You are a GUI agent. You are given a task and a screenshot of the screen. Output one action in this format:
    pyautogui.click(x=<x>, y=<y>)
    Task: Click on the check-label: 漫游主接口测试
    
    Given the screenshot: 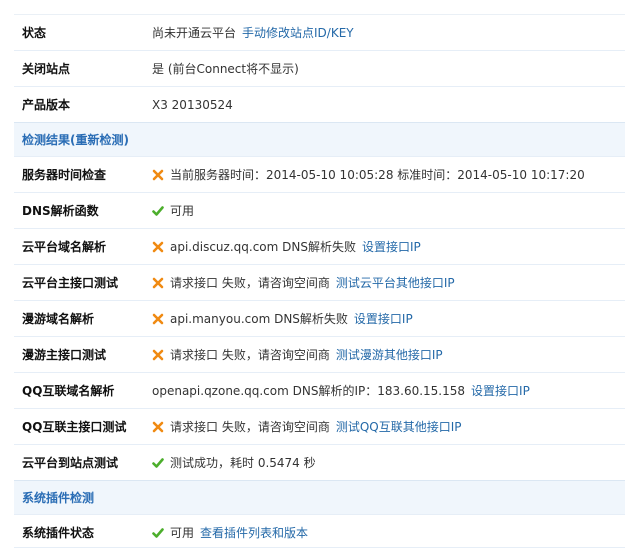 What is the action you would take?
    pyautogui.click(x=64, y=355)
    